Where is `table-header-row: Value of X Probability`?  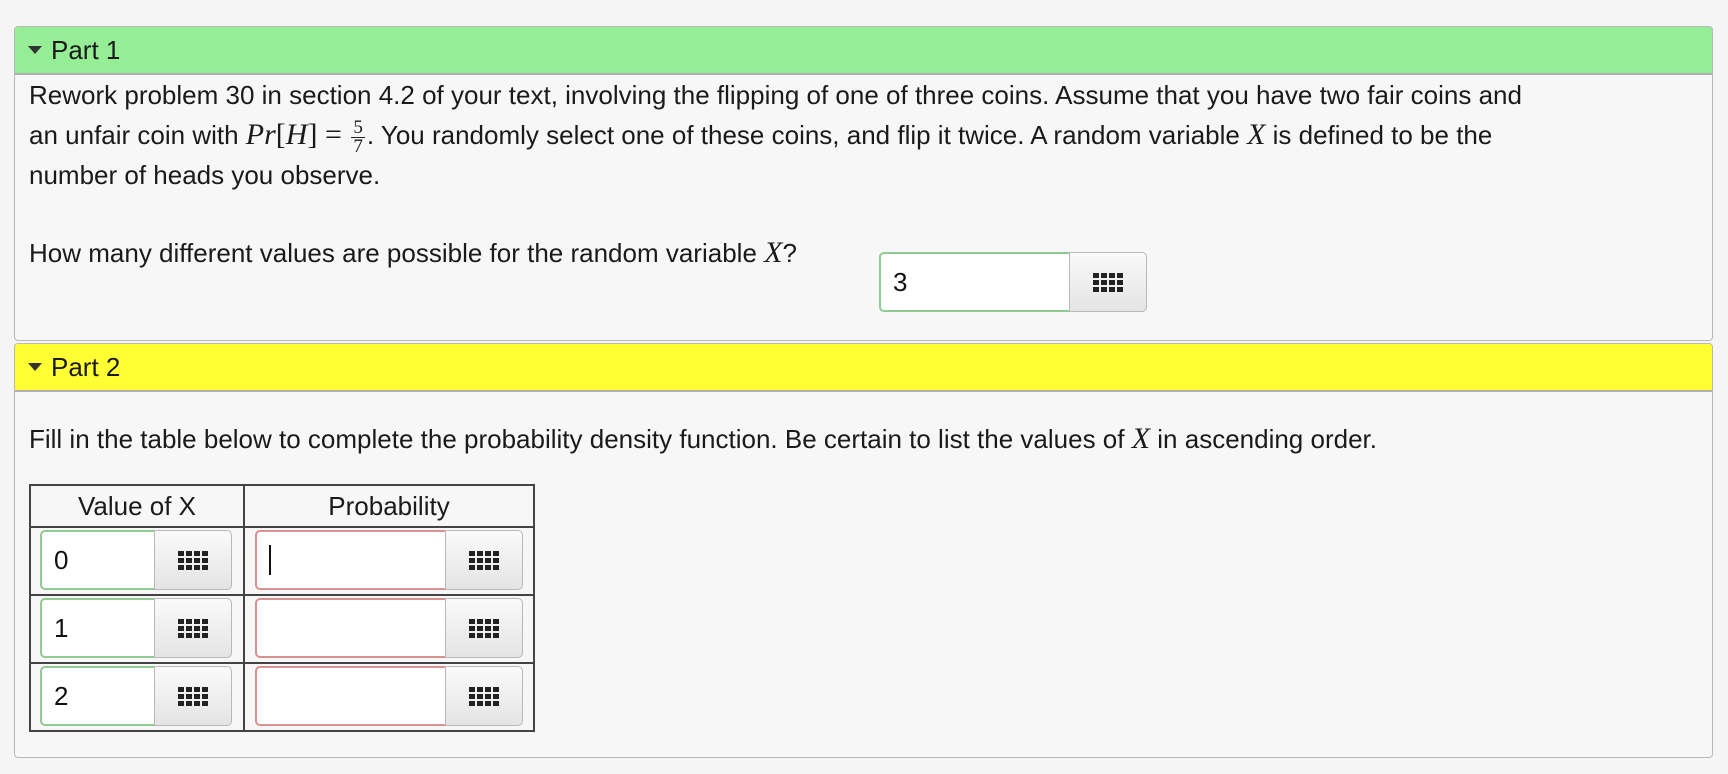 table-header-row: Value of X Probability is located at coordinates (282, 506).